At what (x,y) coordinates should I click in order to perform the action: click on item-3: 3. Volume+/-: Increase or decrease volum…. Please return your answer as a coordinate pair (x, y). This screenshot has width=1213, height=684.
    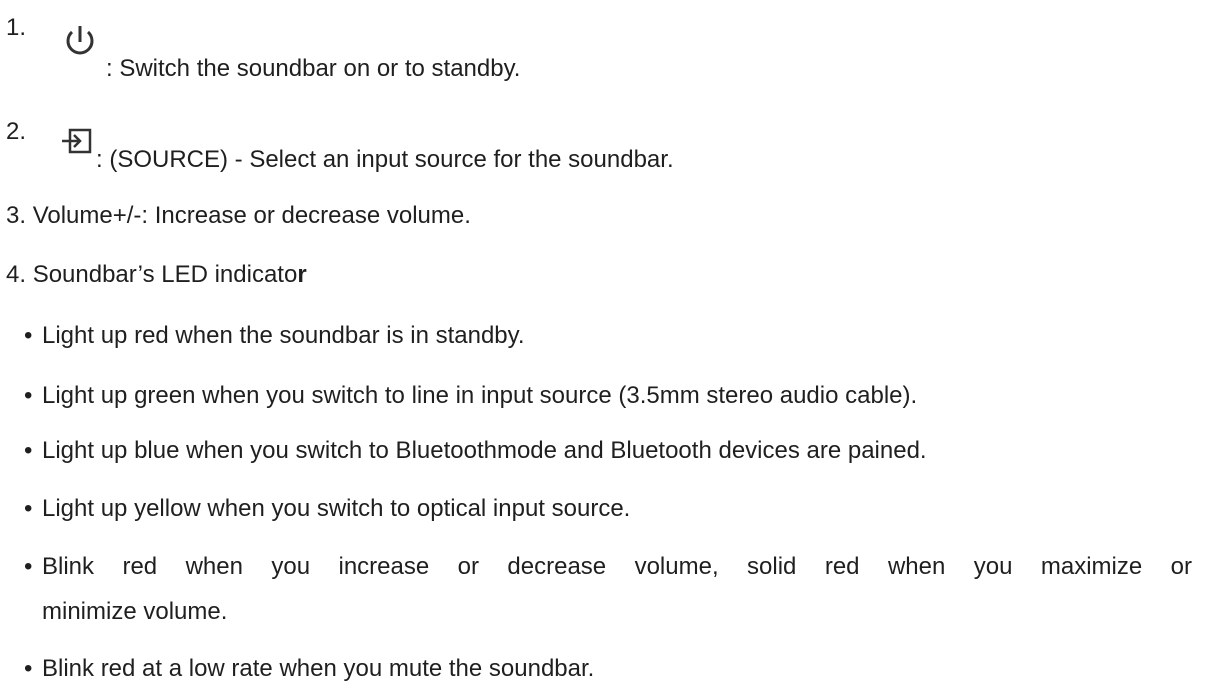
    Looking at the image, I should click on (238, 216).